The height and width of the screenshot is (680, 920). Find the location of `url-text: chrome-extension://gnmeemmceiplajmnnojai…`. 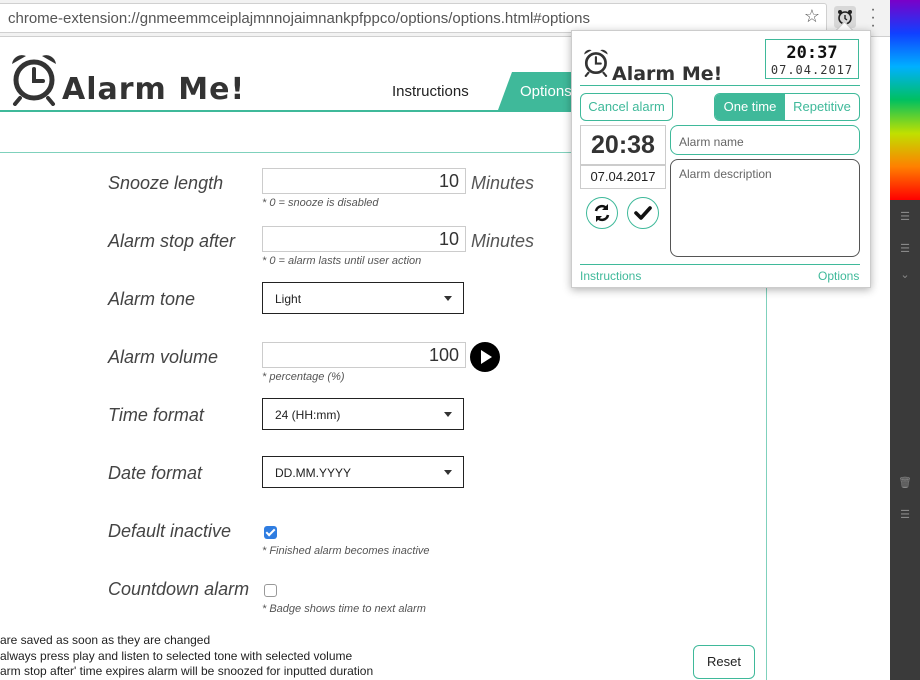

url-text: chrome-extension://gnmeemmceiplajmnnojai… is located at coordinates (299, 18).